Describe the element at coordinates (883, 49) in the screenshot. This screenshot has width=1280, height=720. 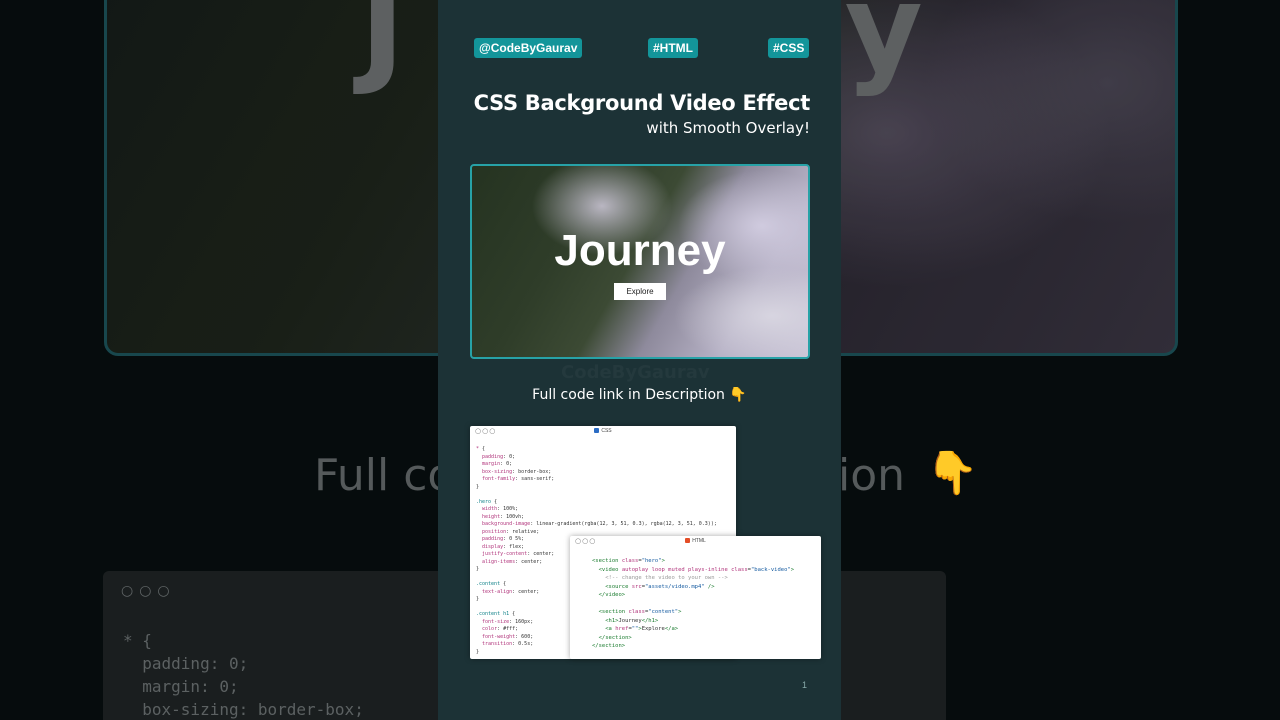
I see `background-hero-title-right: y` at that location.